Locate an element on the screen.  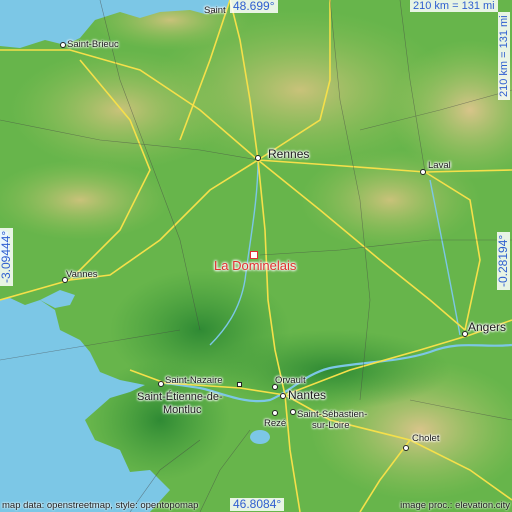
city-label-cholet: Cholet is located at coordinates (426, 438).